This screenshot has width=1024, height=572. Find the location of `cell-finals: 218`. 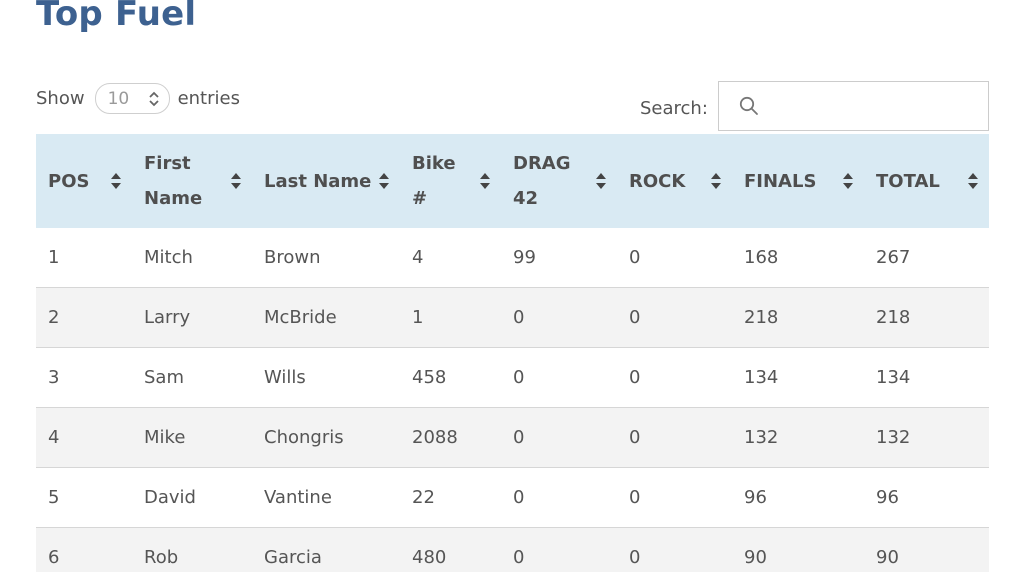

cell-finals: 218 is located at coordinates (798, 317).